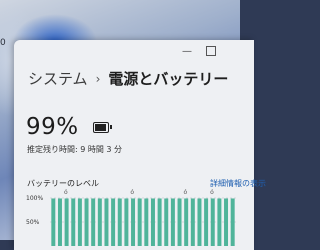 This screenshot has height=250, width=320. I want to click on page-title: 電源とバッテリー, so click(168, 79).